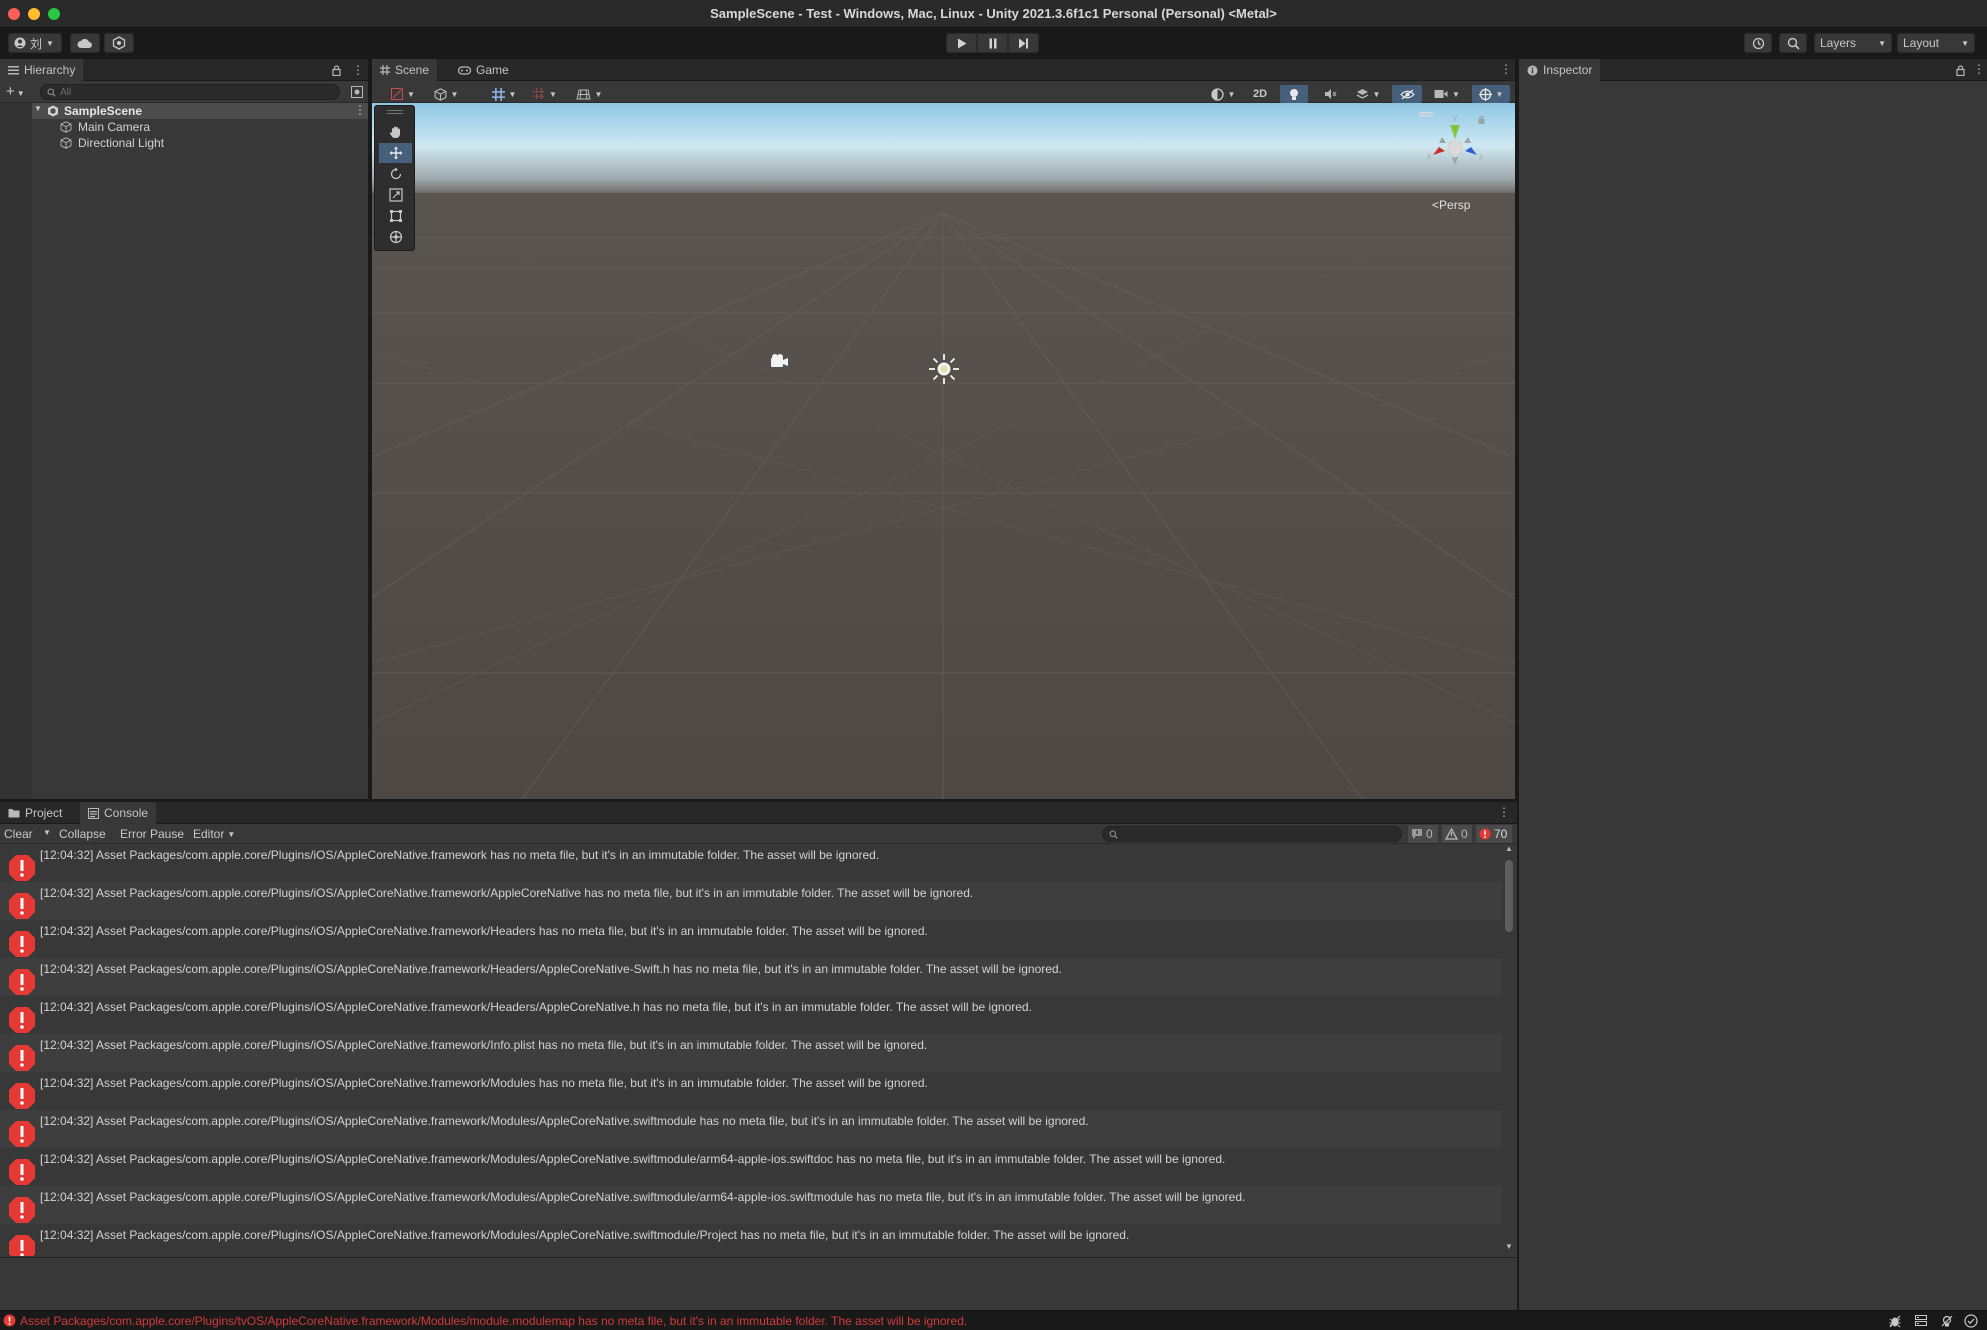 This screenshot has width=1987, height=1330. I want to click on audio-toggle, so click(1330, 94).